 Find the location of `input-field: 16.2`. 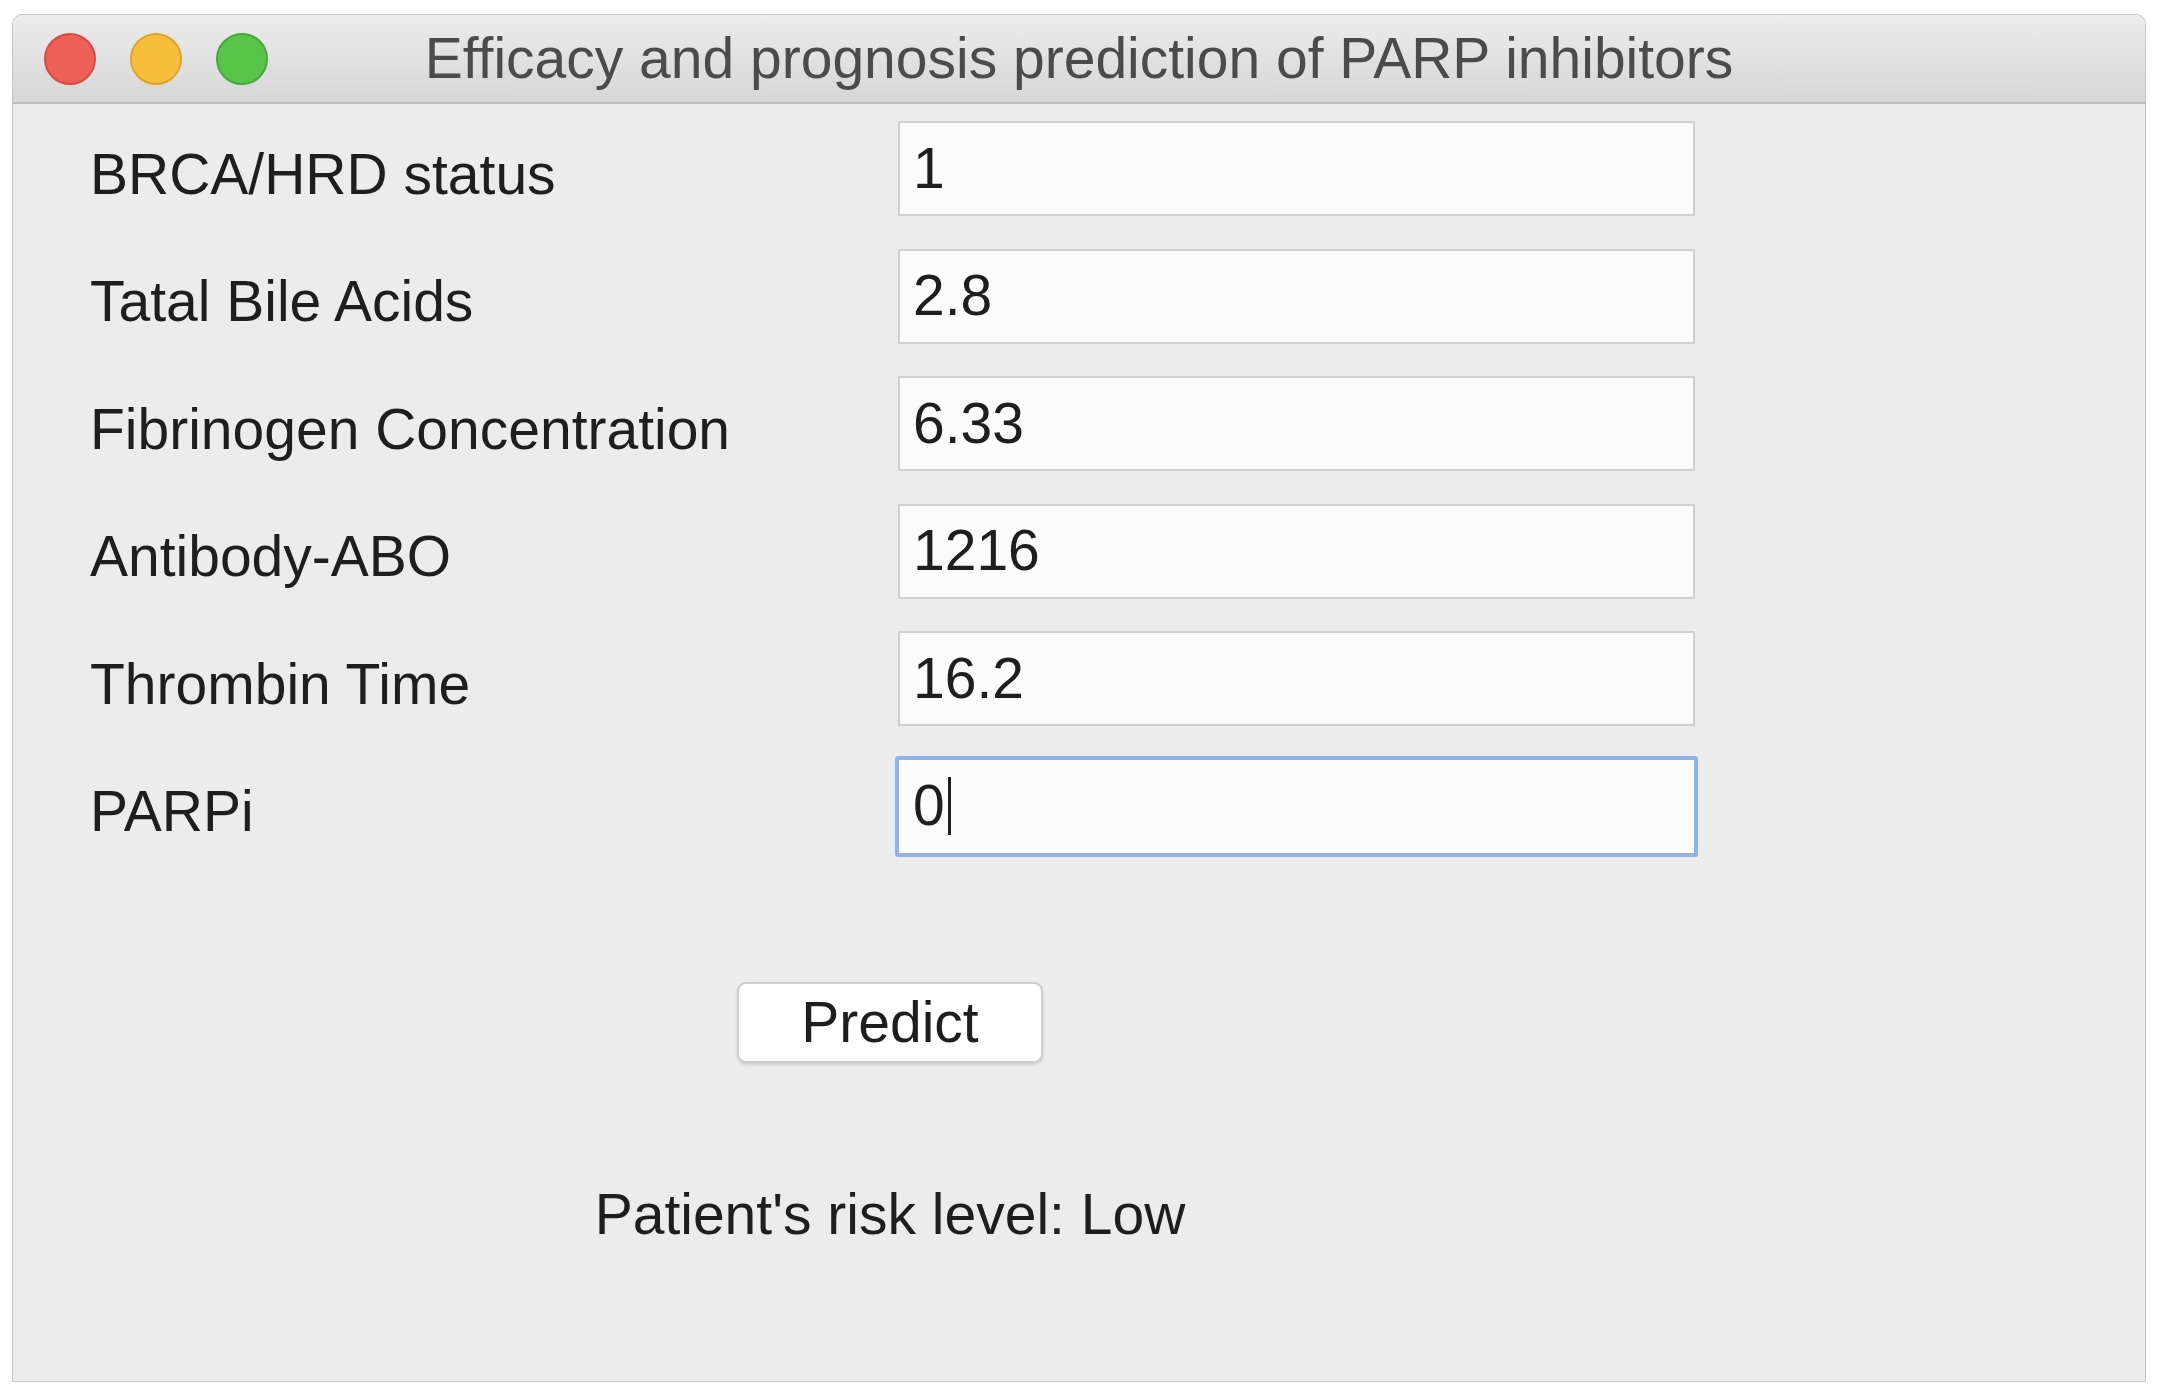

input-field: 16.2 is located at coordinates (1296, 678).